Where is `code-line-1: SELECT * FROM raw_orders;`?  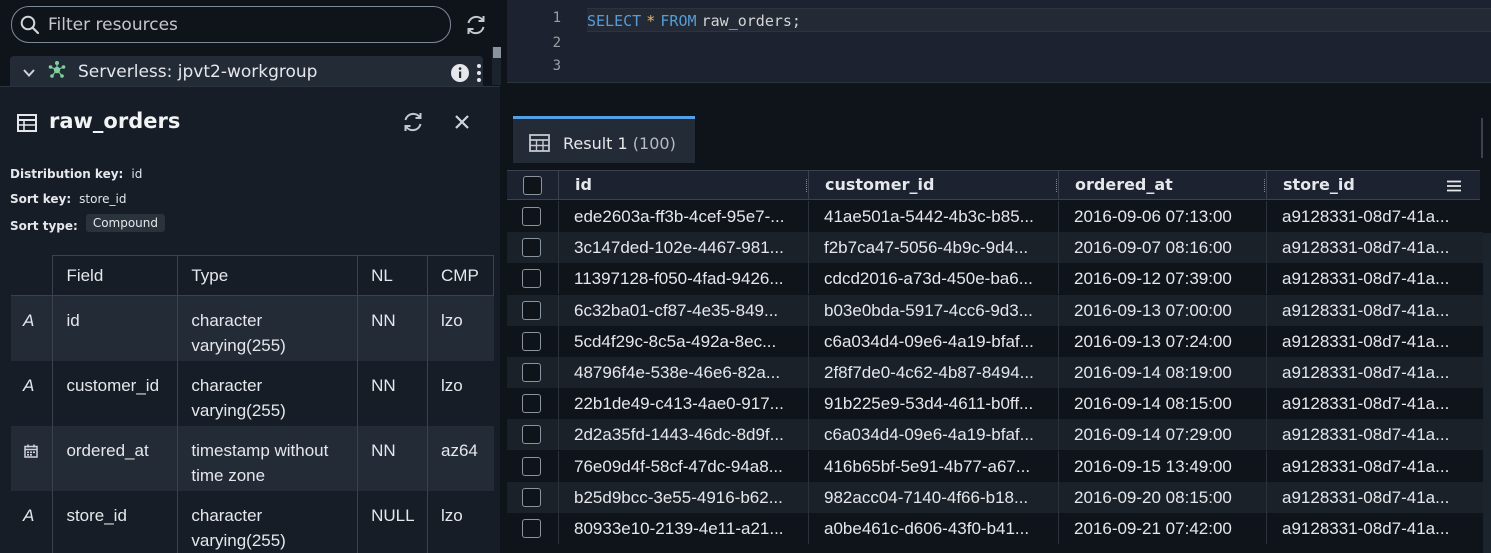 code-line-1: SELECT * FROM raw_orders; is located at coordinates (694, 20).